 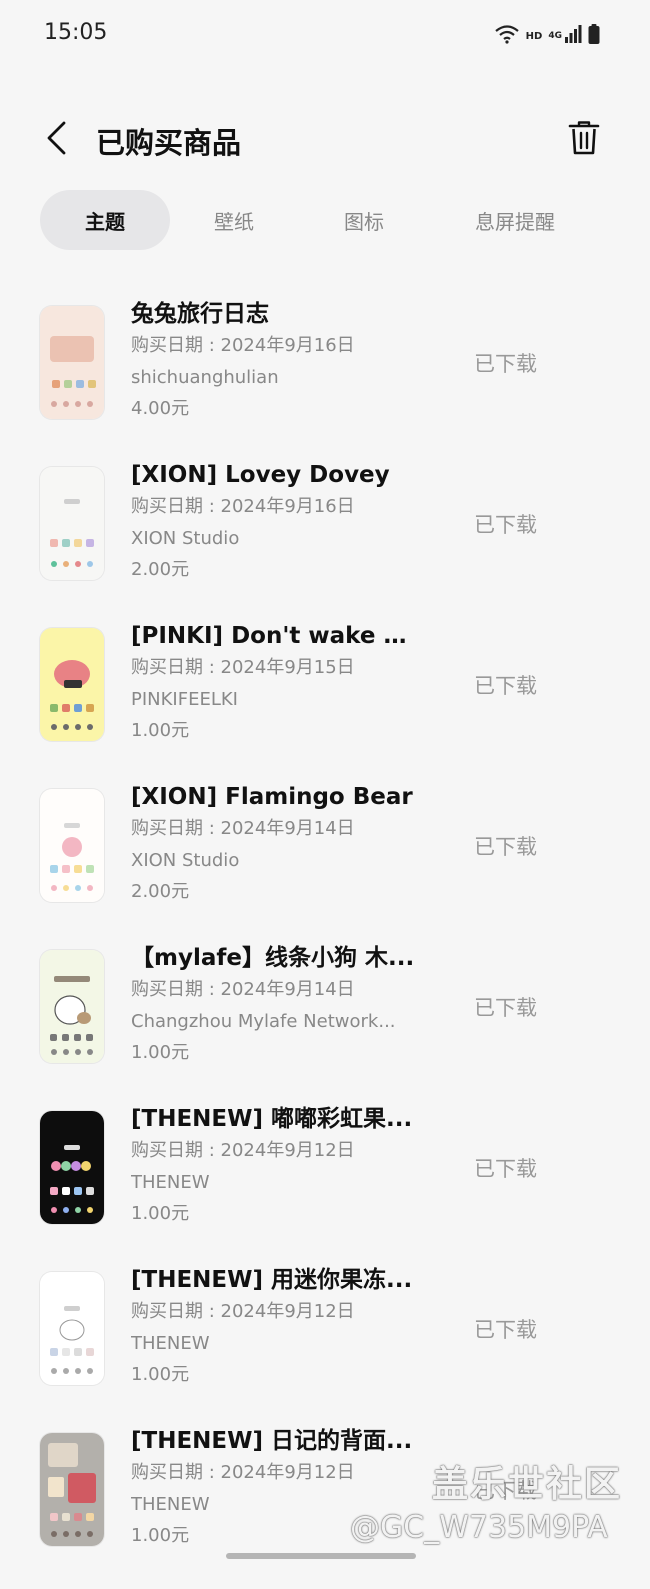 I want to click on page-title: 已购买商品, so click(x=169, y=143).